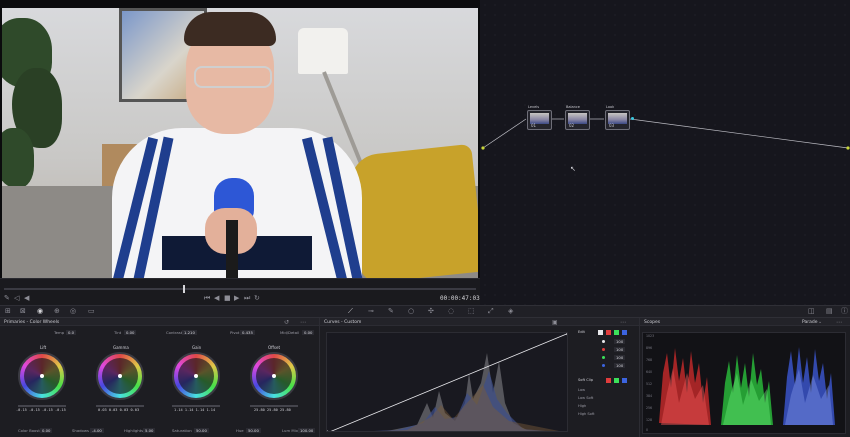 The height and width of the screenshot is (437, 850). I want to click on blur-icon: ◌, so click(451, 311).